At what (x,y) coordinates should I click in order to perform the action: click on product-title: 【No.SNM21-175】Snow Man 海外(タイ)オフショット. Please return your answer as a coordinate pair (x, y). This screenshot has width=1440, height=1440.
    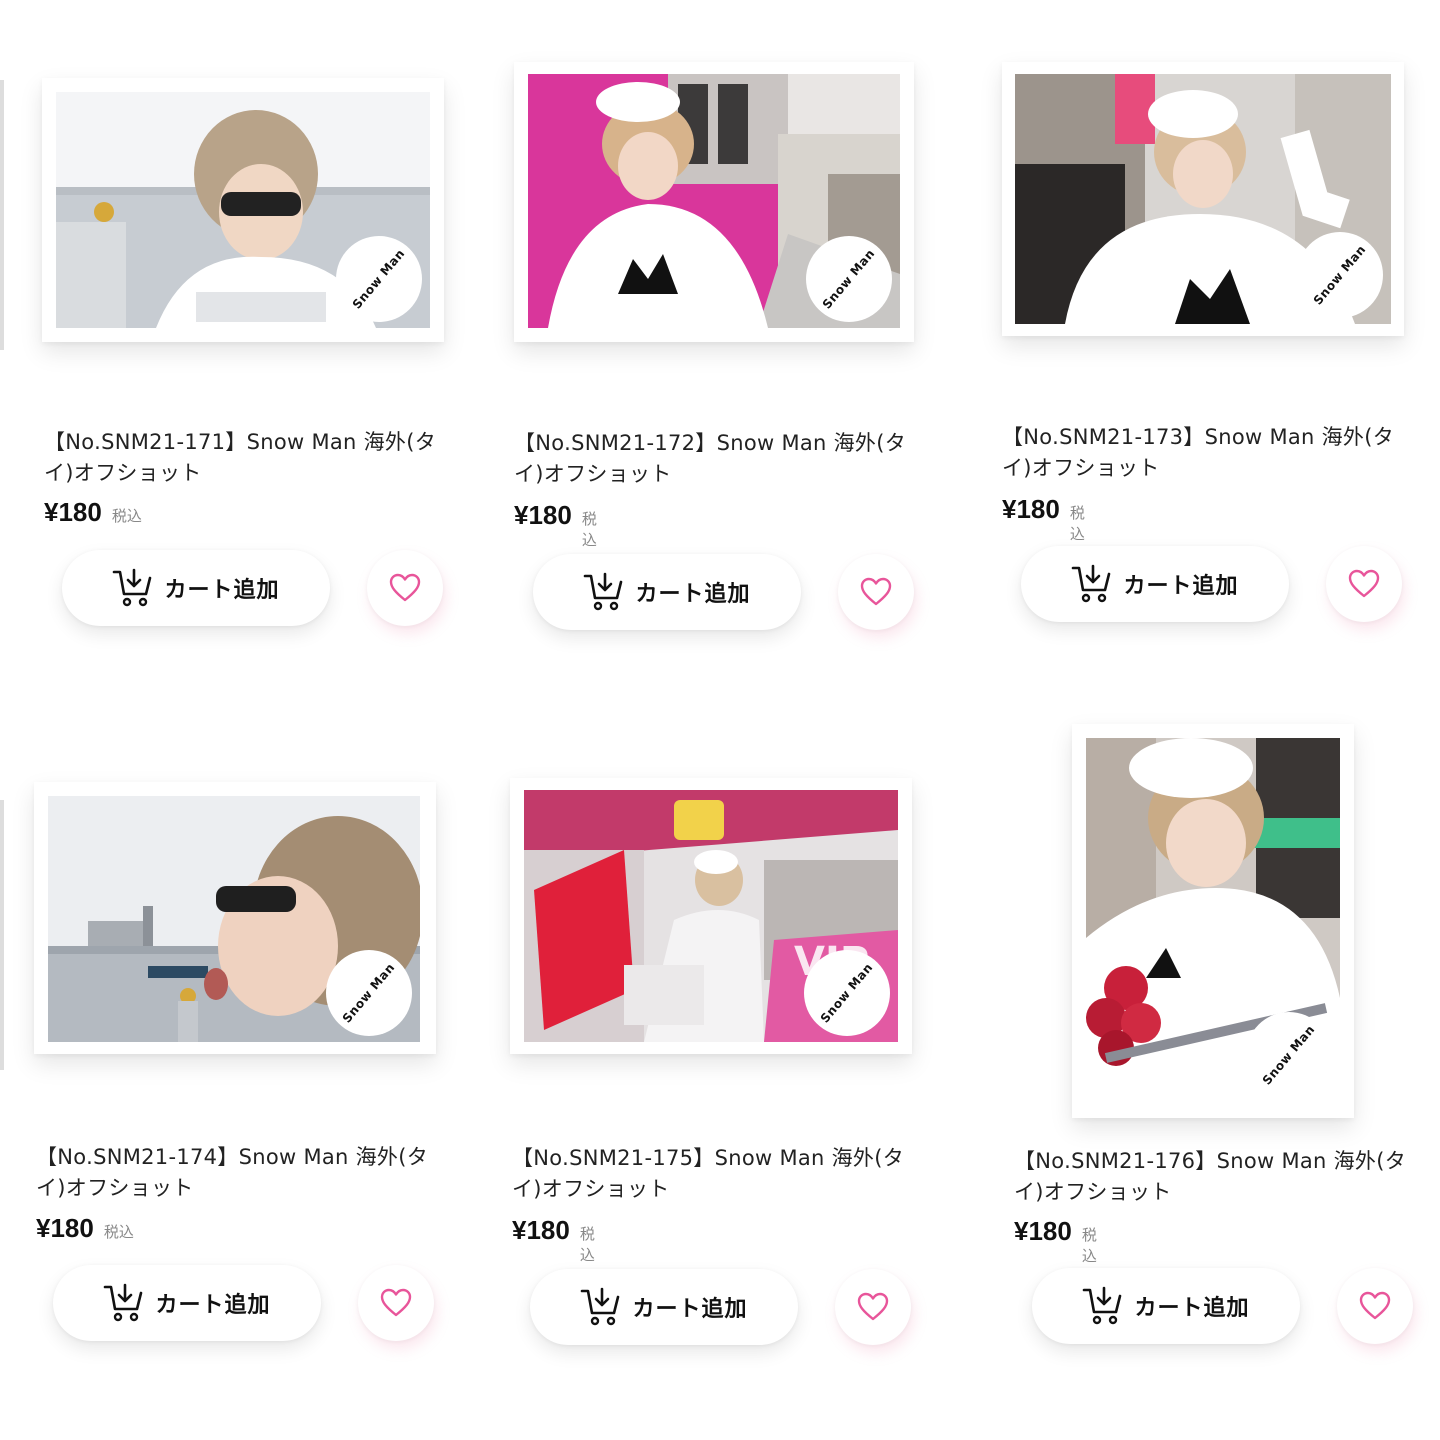
    Looking at the image, I should click on (712, 1174).